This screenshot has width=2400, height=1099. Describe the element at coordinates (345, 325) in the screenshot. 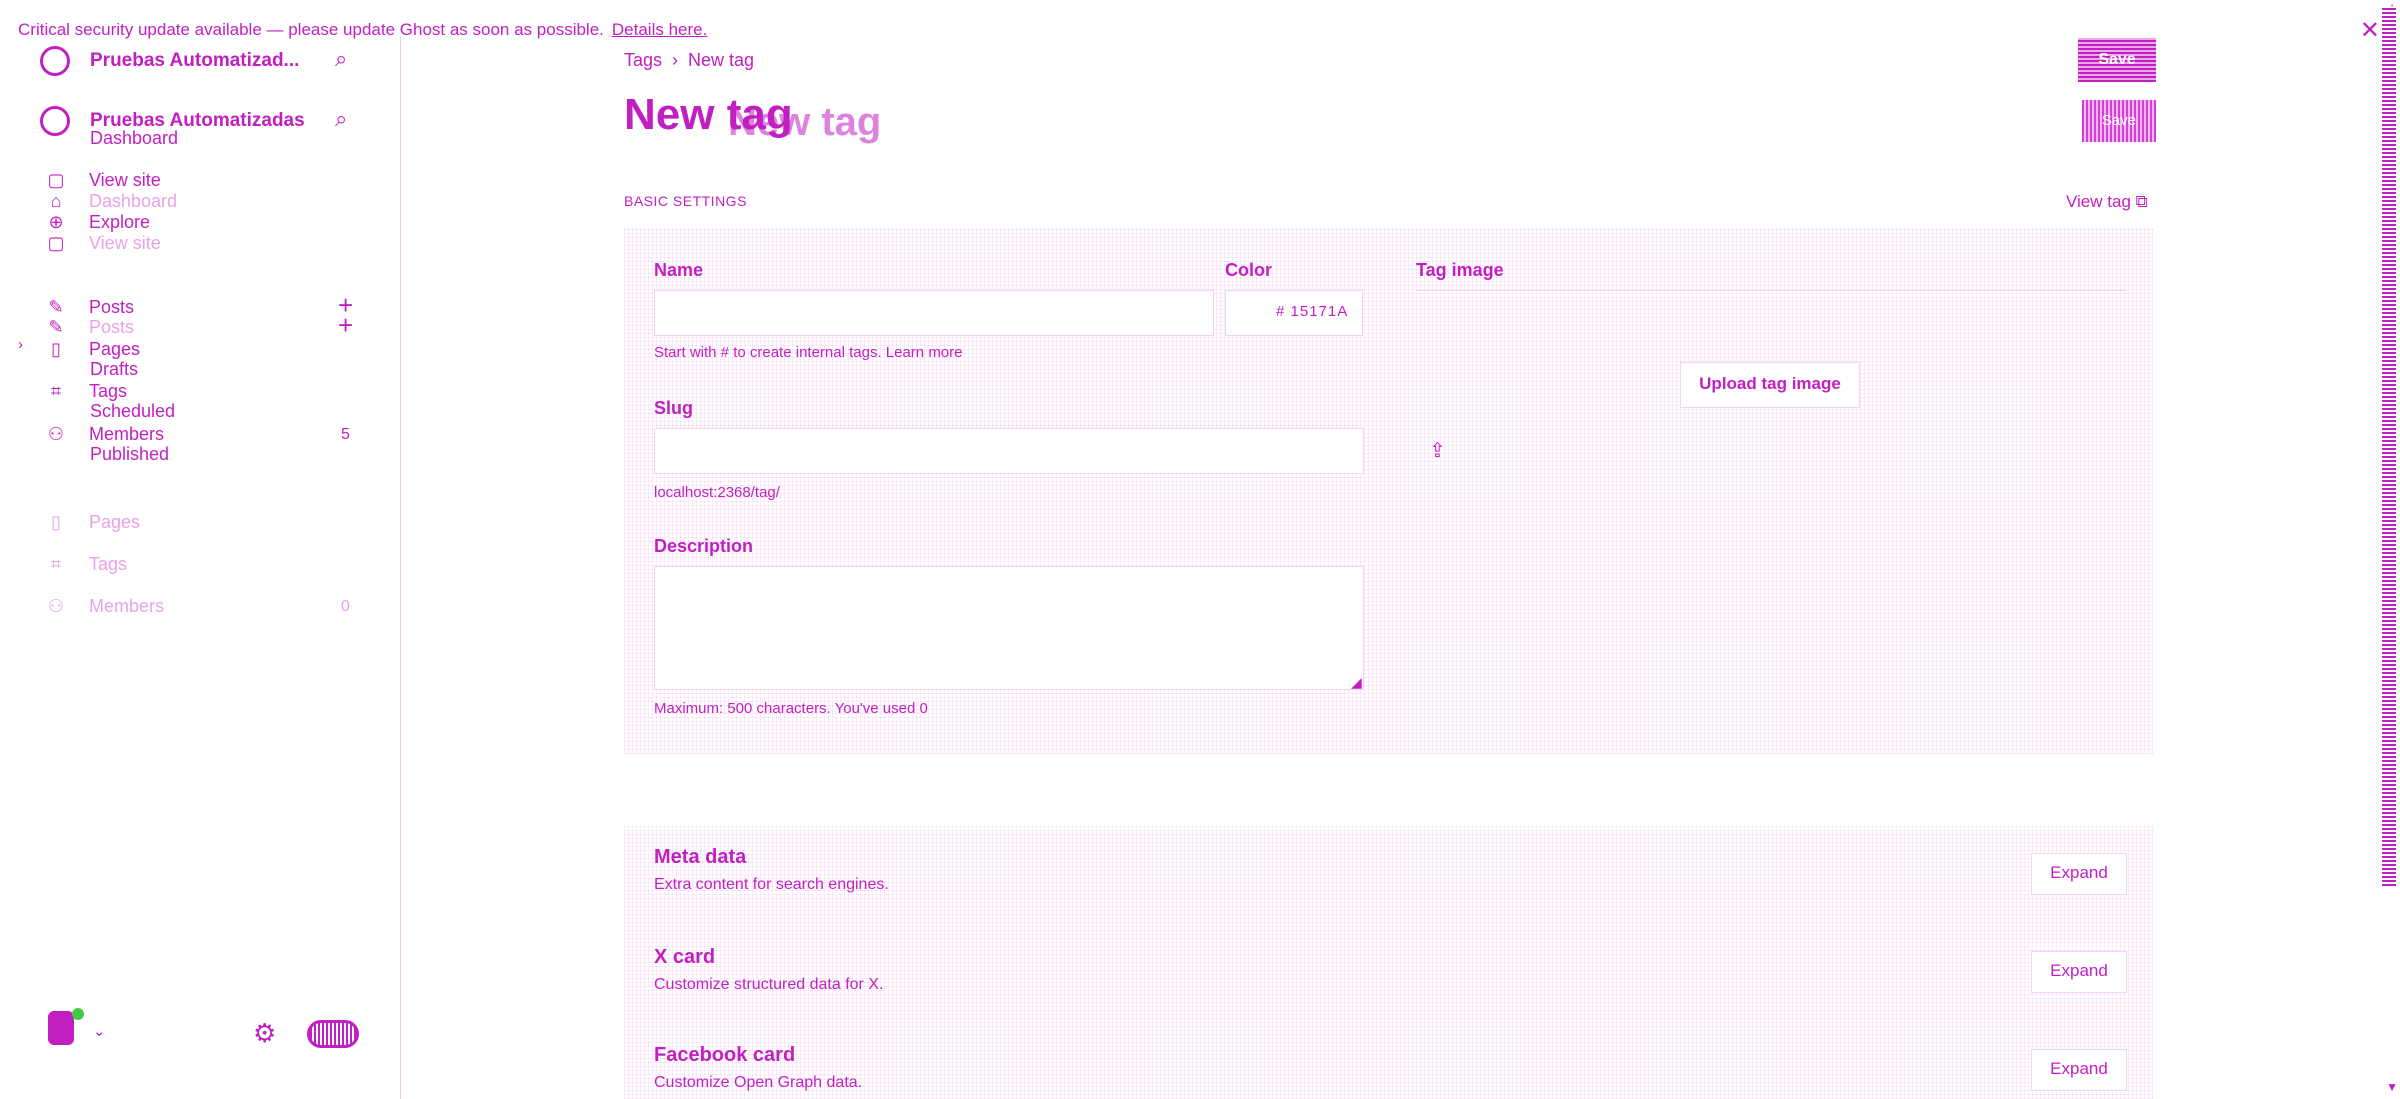

I see `new-post-plus-icon-ghost: +` at that location.